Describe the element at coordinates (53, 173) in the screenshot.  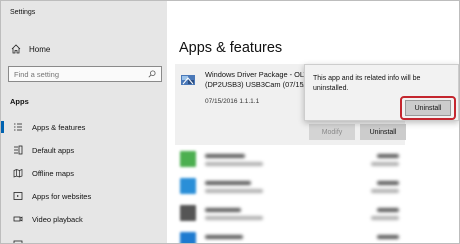
I see `sidebar-item-label: Offline maps` at that location.